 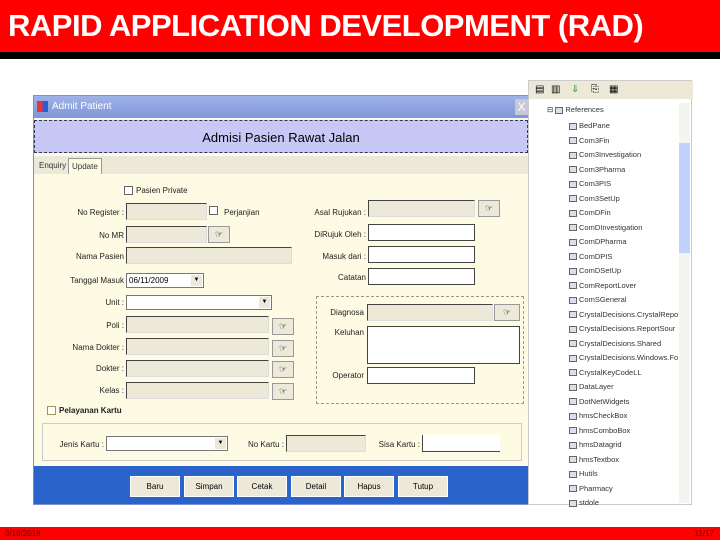 I want to click on cetak-button: Cetak, so click(x=262, y=486).